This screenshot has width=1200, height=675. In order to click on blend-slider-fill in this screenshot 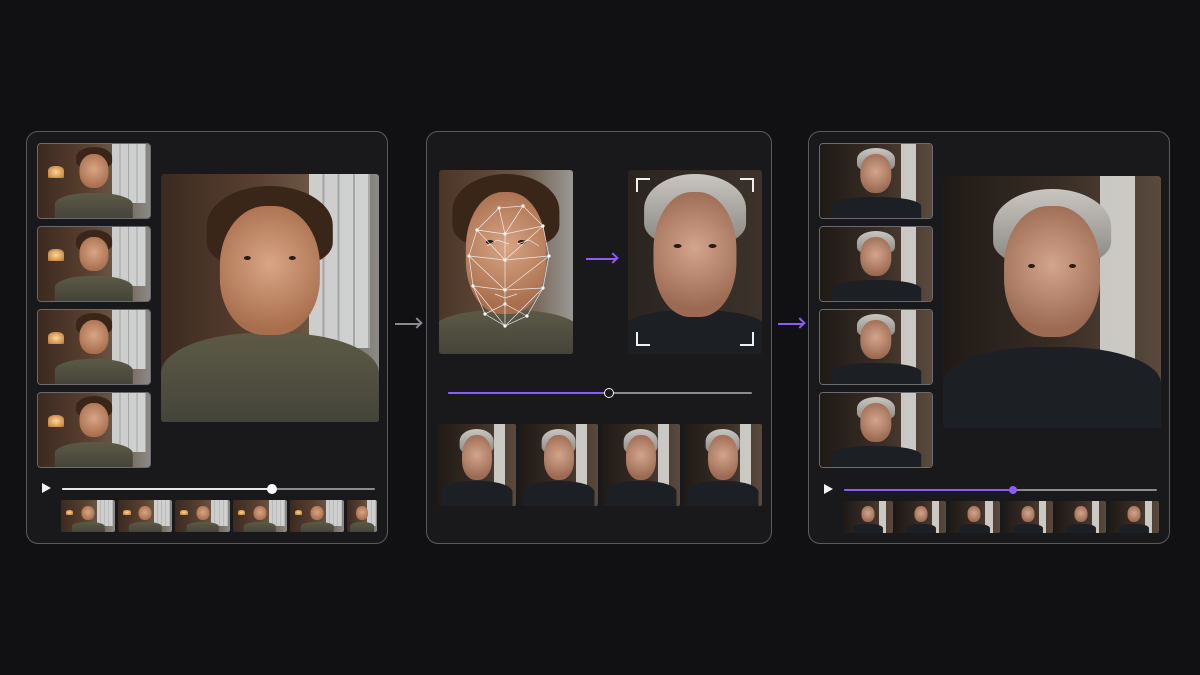, I will do `click(529, 393)`.